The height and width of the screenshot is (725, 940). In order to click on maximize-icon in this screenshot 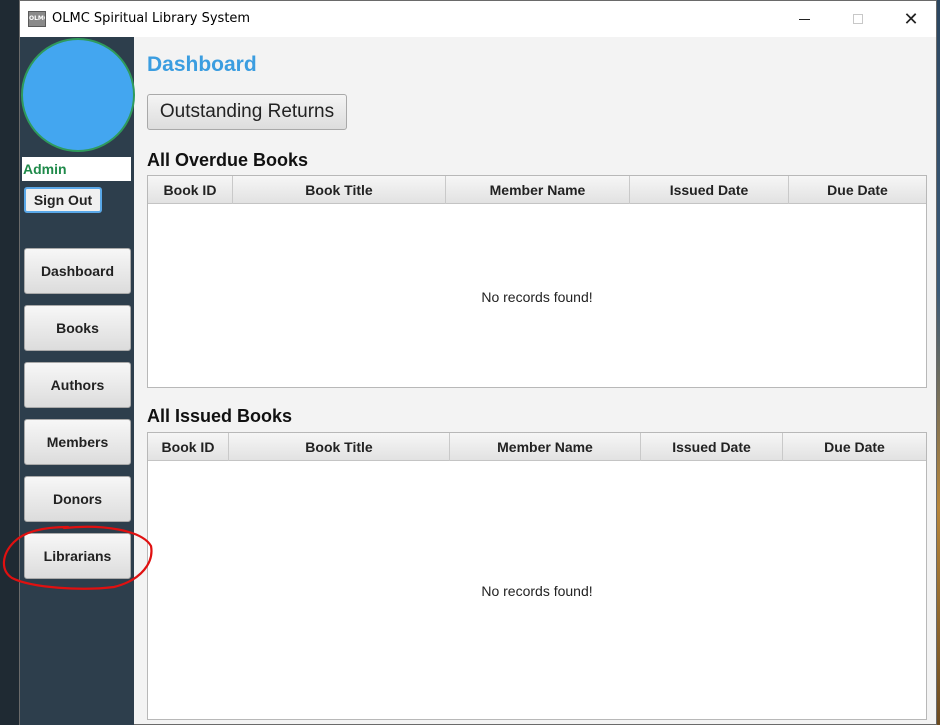, I will do `click(858, 19)`.